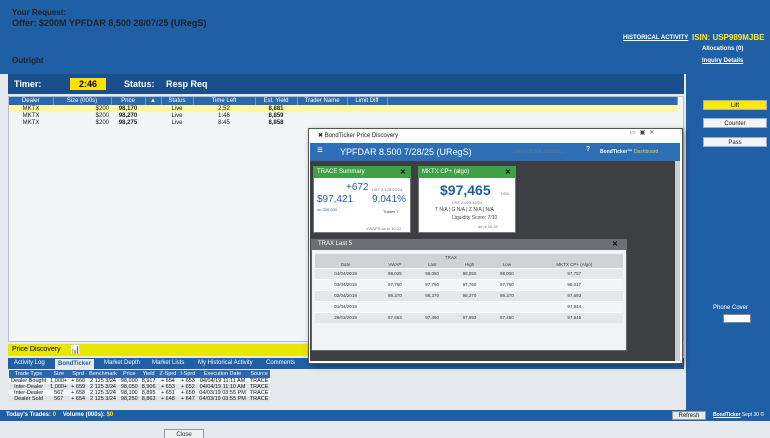 Image resolution: width=770 pixels, height=438 pixels. I want to click on trax-row: 02/04/2019 98,370 98,370 98,370 98,370 97,693, so click(469, 295).